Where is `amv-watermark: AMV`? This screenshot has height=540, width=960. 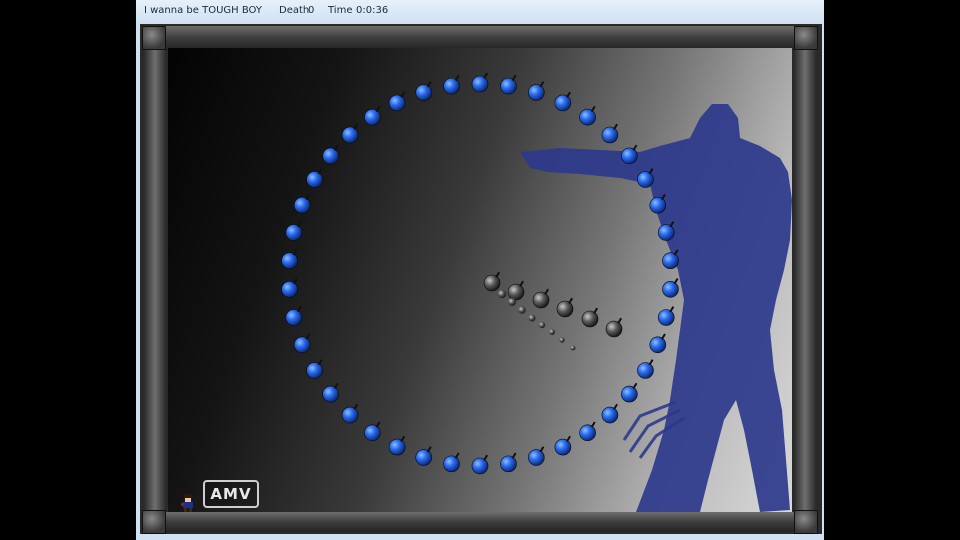 amv-watermark: AMV is located at coordinates (231, 494).